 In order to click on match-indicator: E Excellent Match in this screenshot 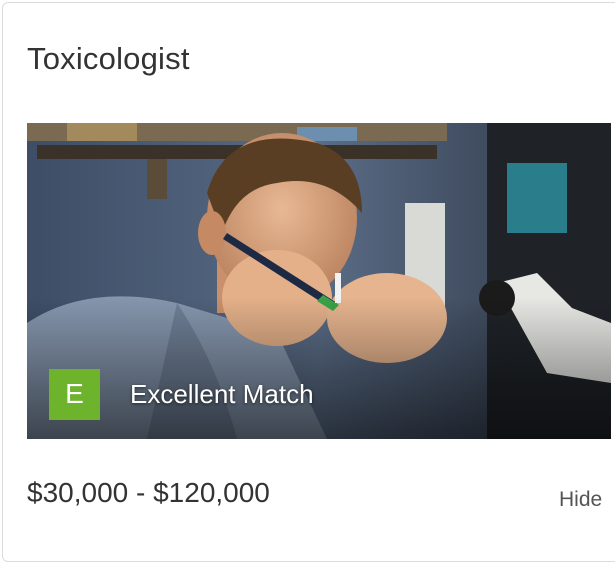, I will do `click(181, 394)`.